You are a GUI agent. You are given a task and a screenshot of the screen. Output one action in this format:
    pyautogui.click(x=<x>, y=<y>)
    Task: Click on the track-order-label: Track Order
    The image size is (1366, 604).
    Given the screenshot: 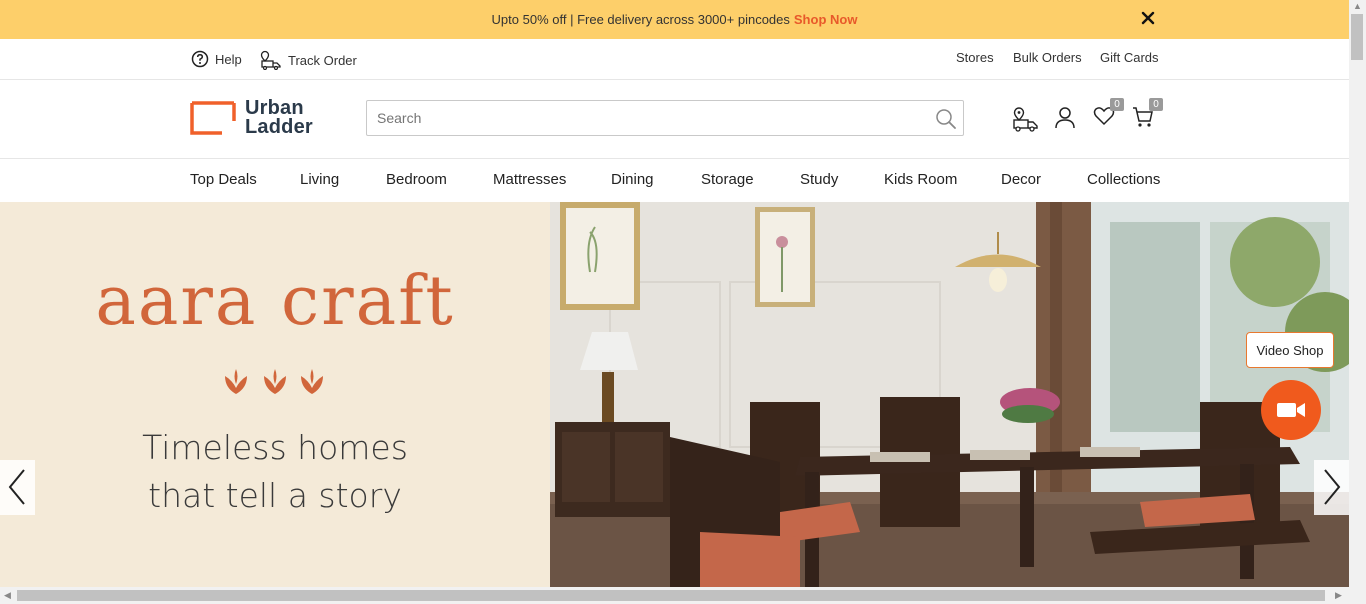 What is the action you would take?
    pyautogui.click(x=322, y=60)
    